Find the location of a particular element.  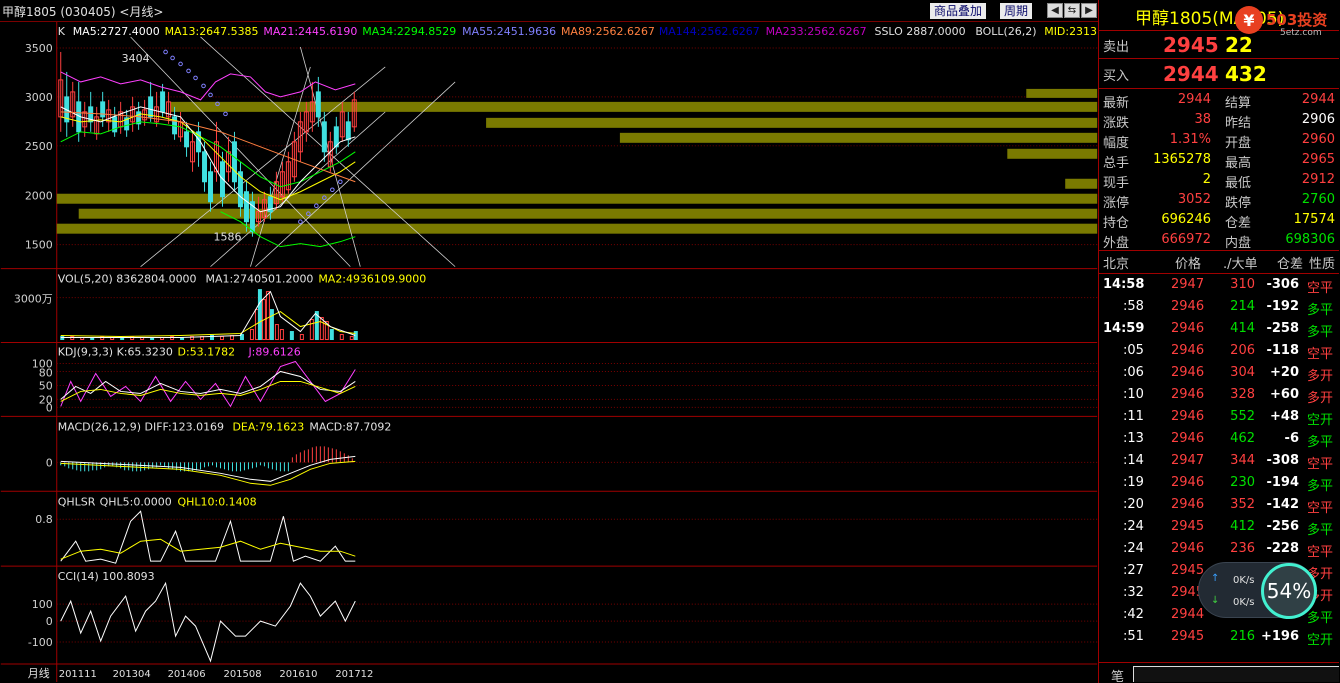

stat-label: 内盘 is located at coordinates (1238, 243).